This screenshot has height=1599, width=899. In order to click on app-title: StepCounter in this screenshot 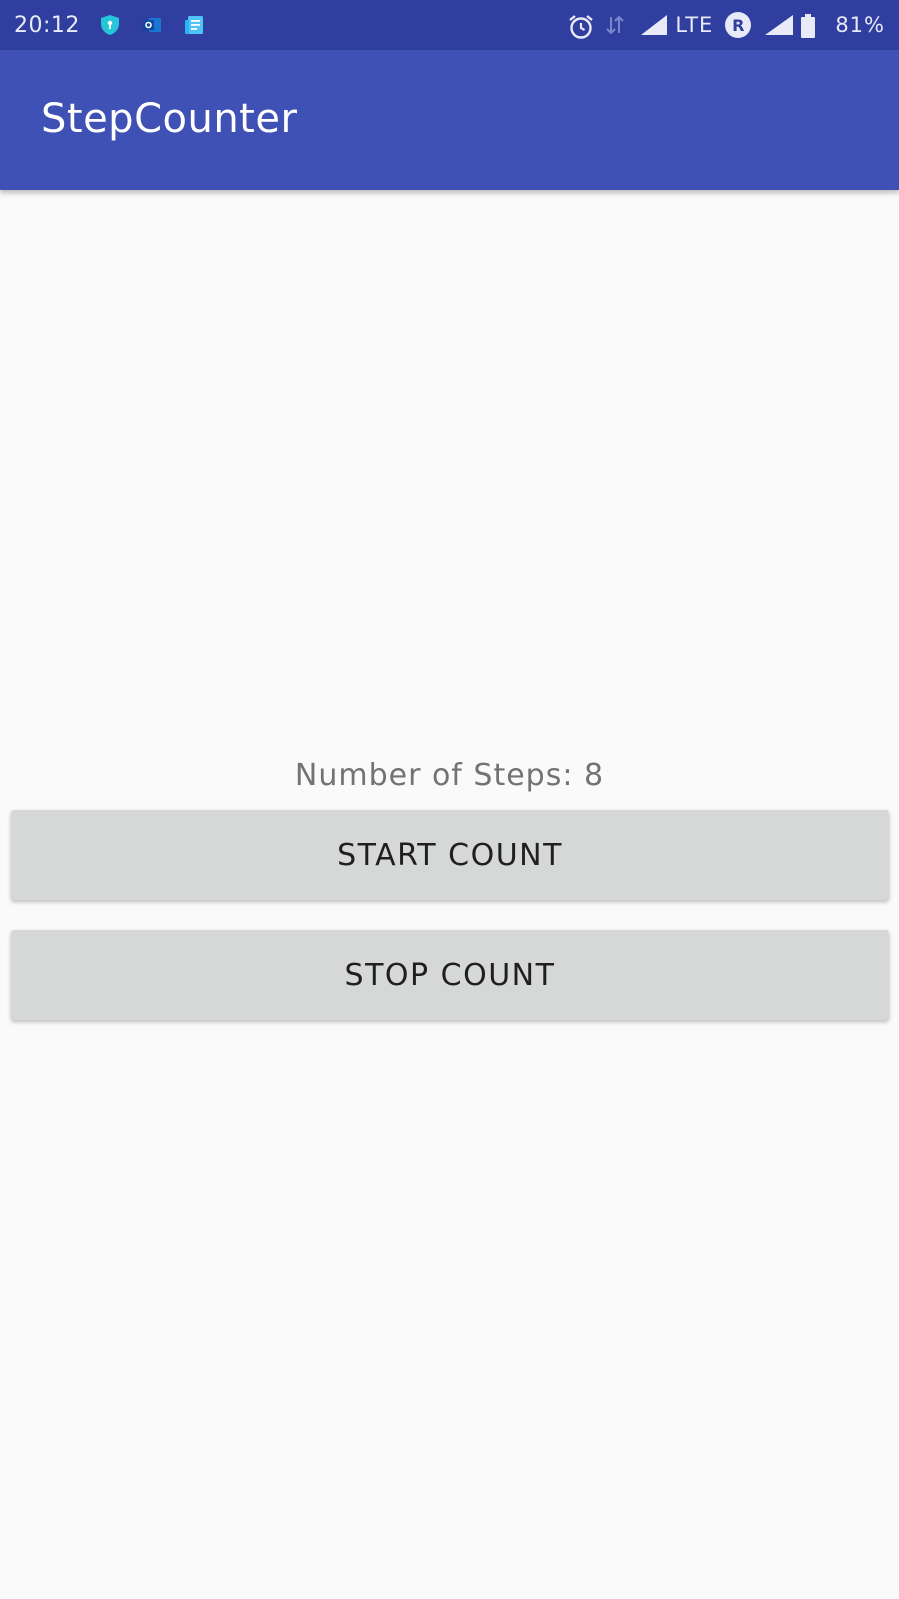, I will do `click(169, 119)`.